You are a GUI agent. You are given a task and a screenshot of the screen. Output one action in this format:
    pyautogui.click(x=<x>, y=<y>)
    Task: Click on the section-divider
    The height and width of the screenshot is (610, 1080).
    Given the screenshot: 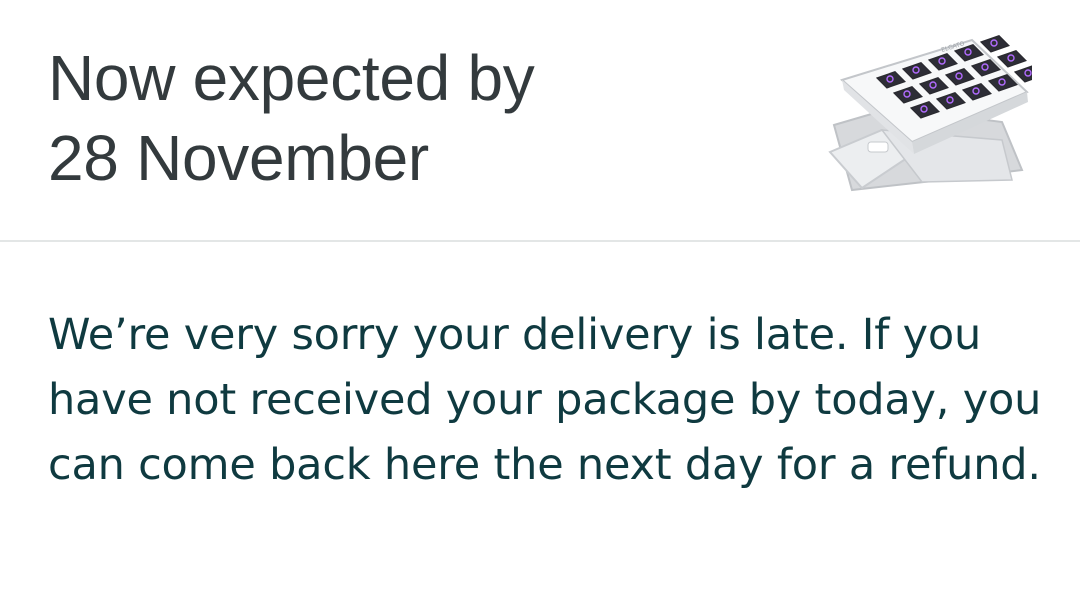 What is the action you would take?
    pyautogui.click(x=540, y=241)
    